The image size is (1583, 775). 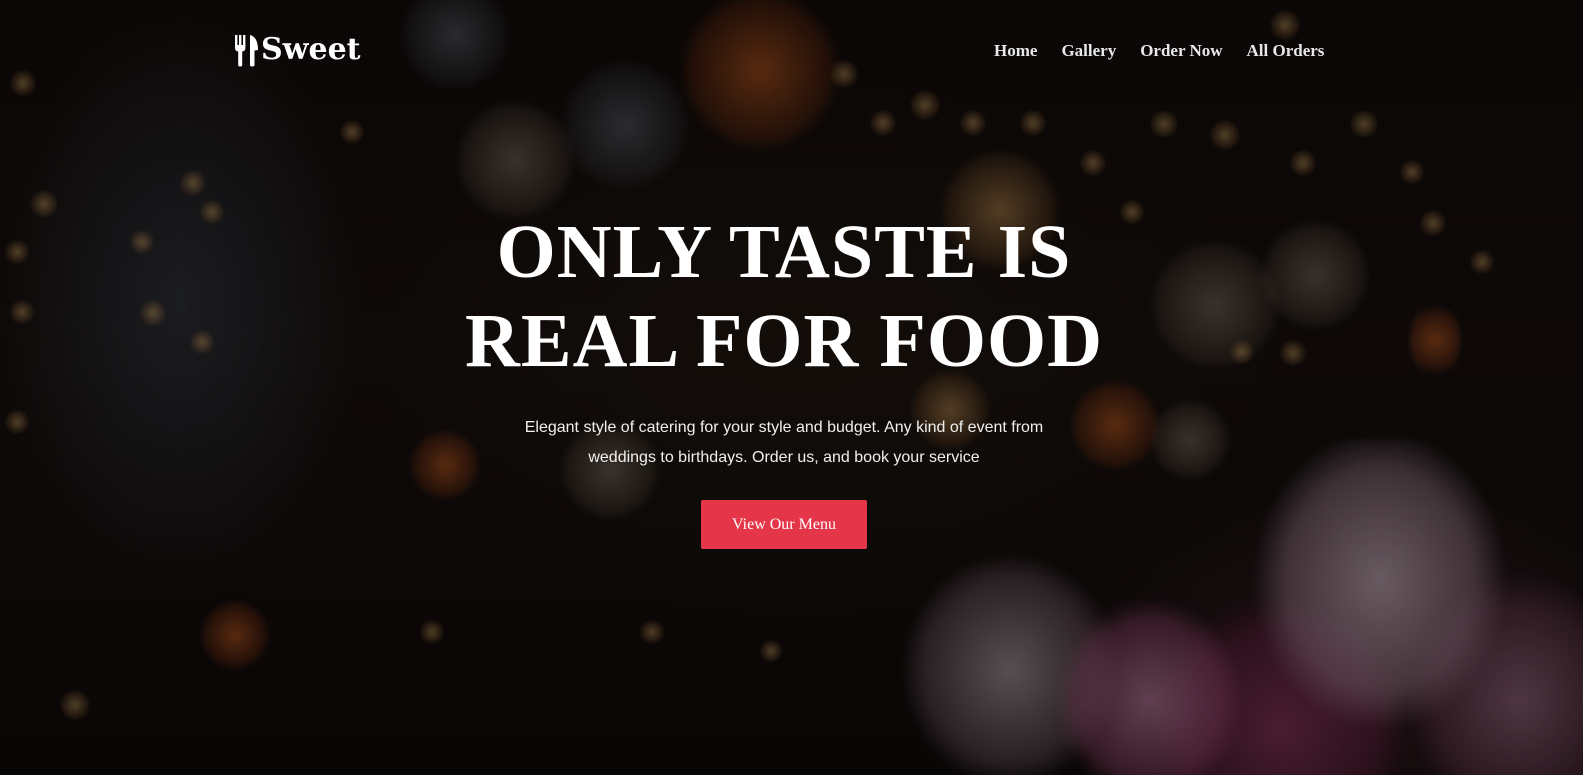 I want to click on nav-link-order-now: Order Now, so click(x=1181, y=51).